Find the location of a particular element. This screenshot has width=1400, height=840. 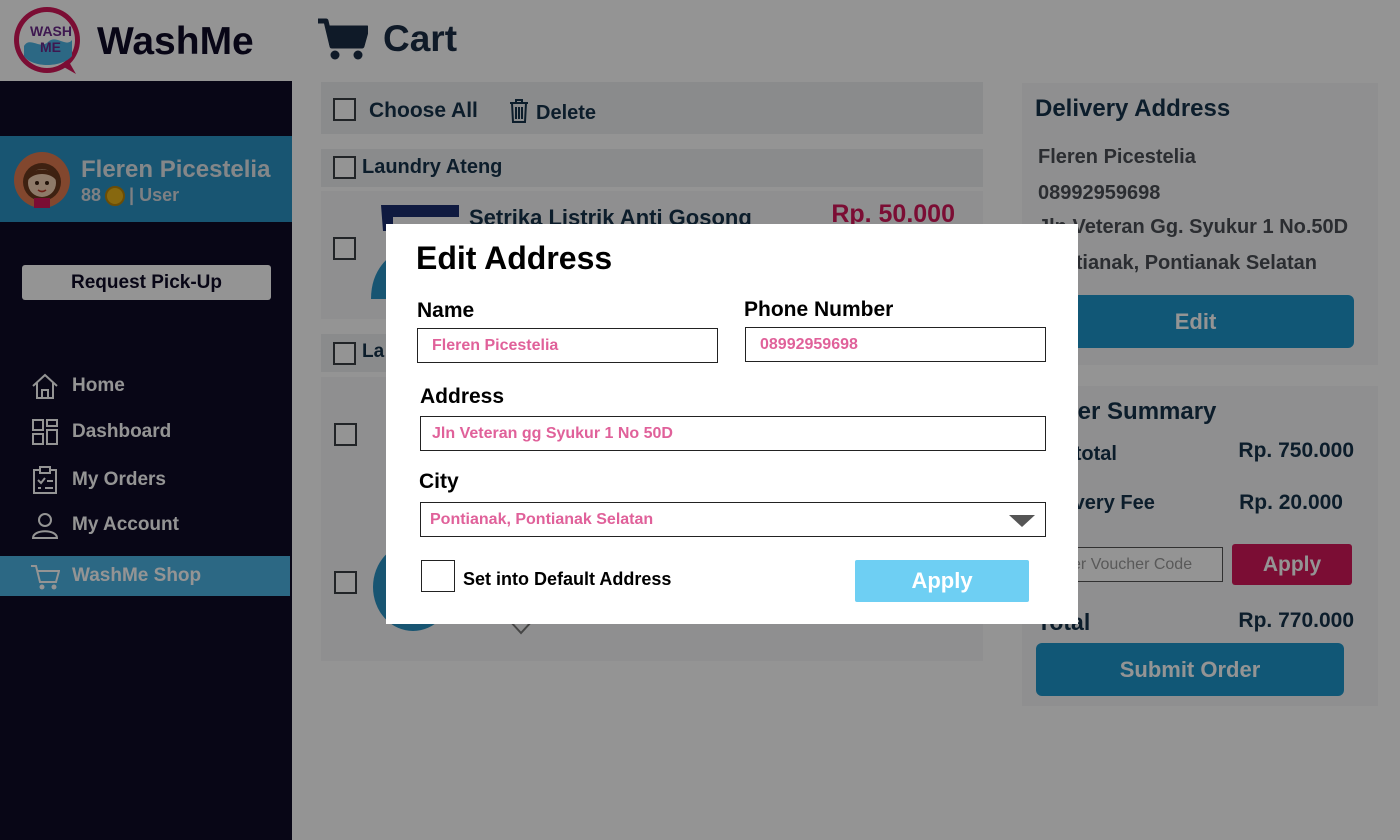

address-label: Address is located at coordinates (462, 396).